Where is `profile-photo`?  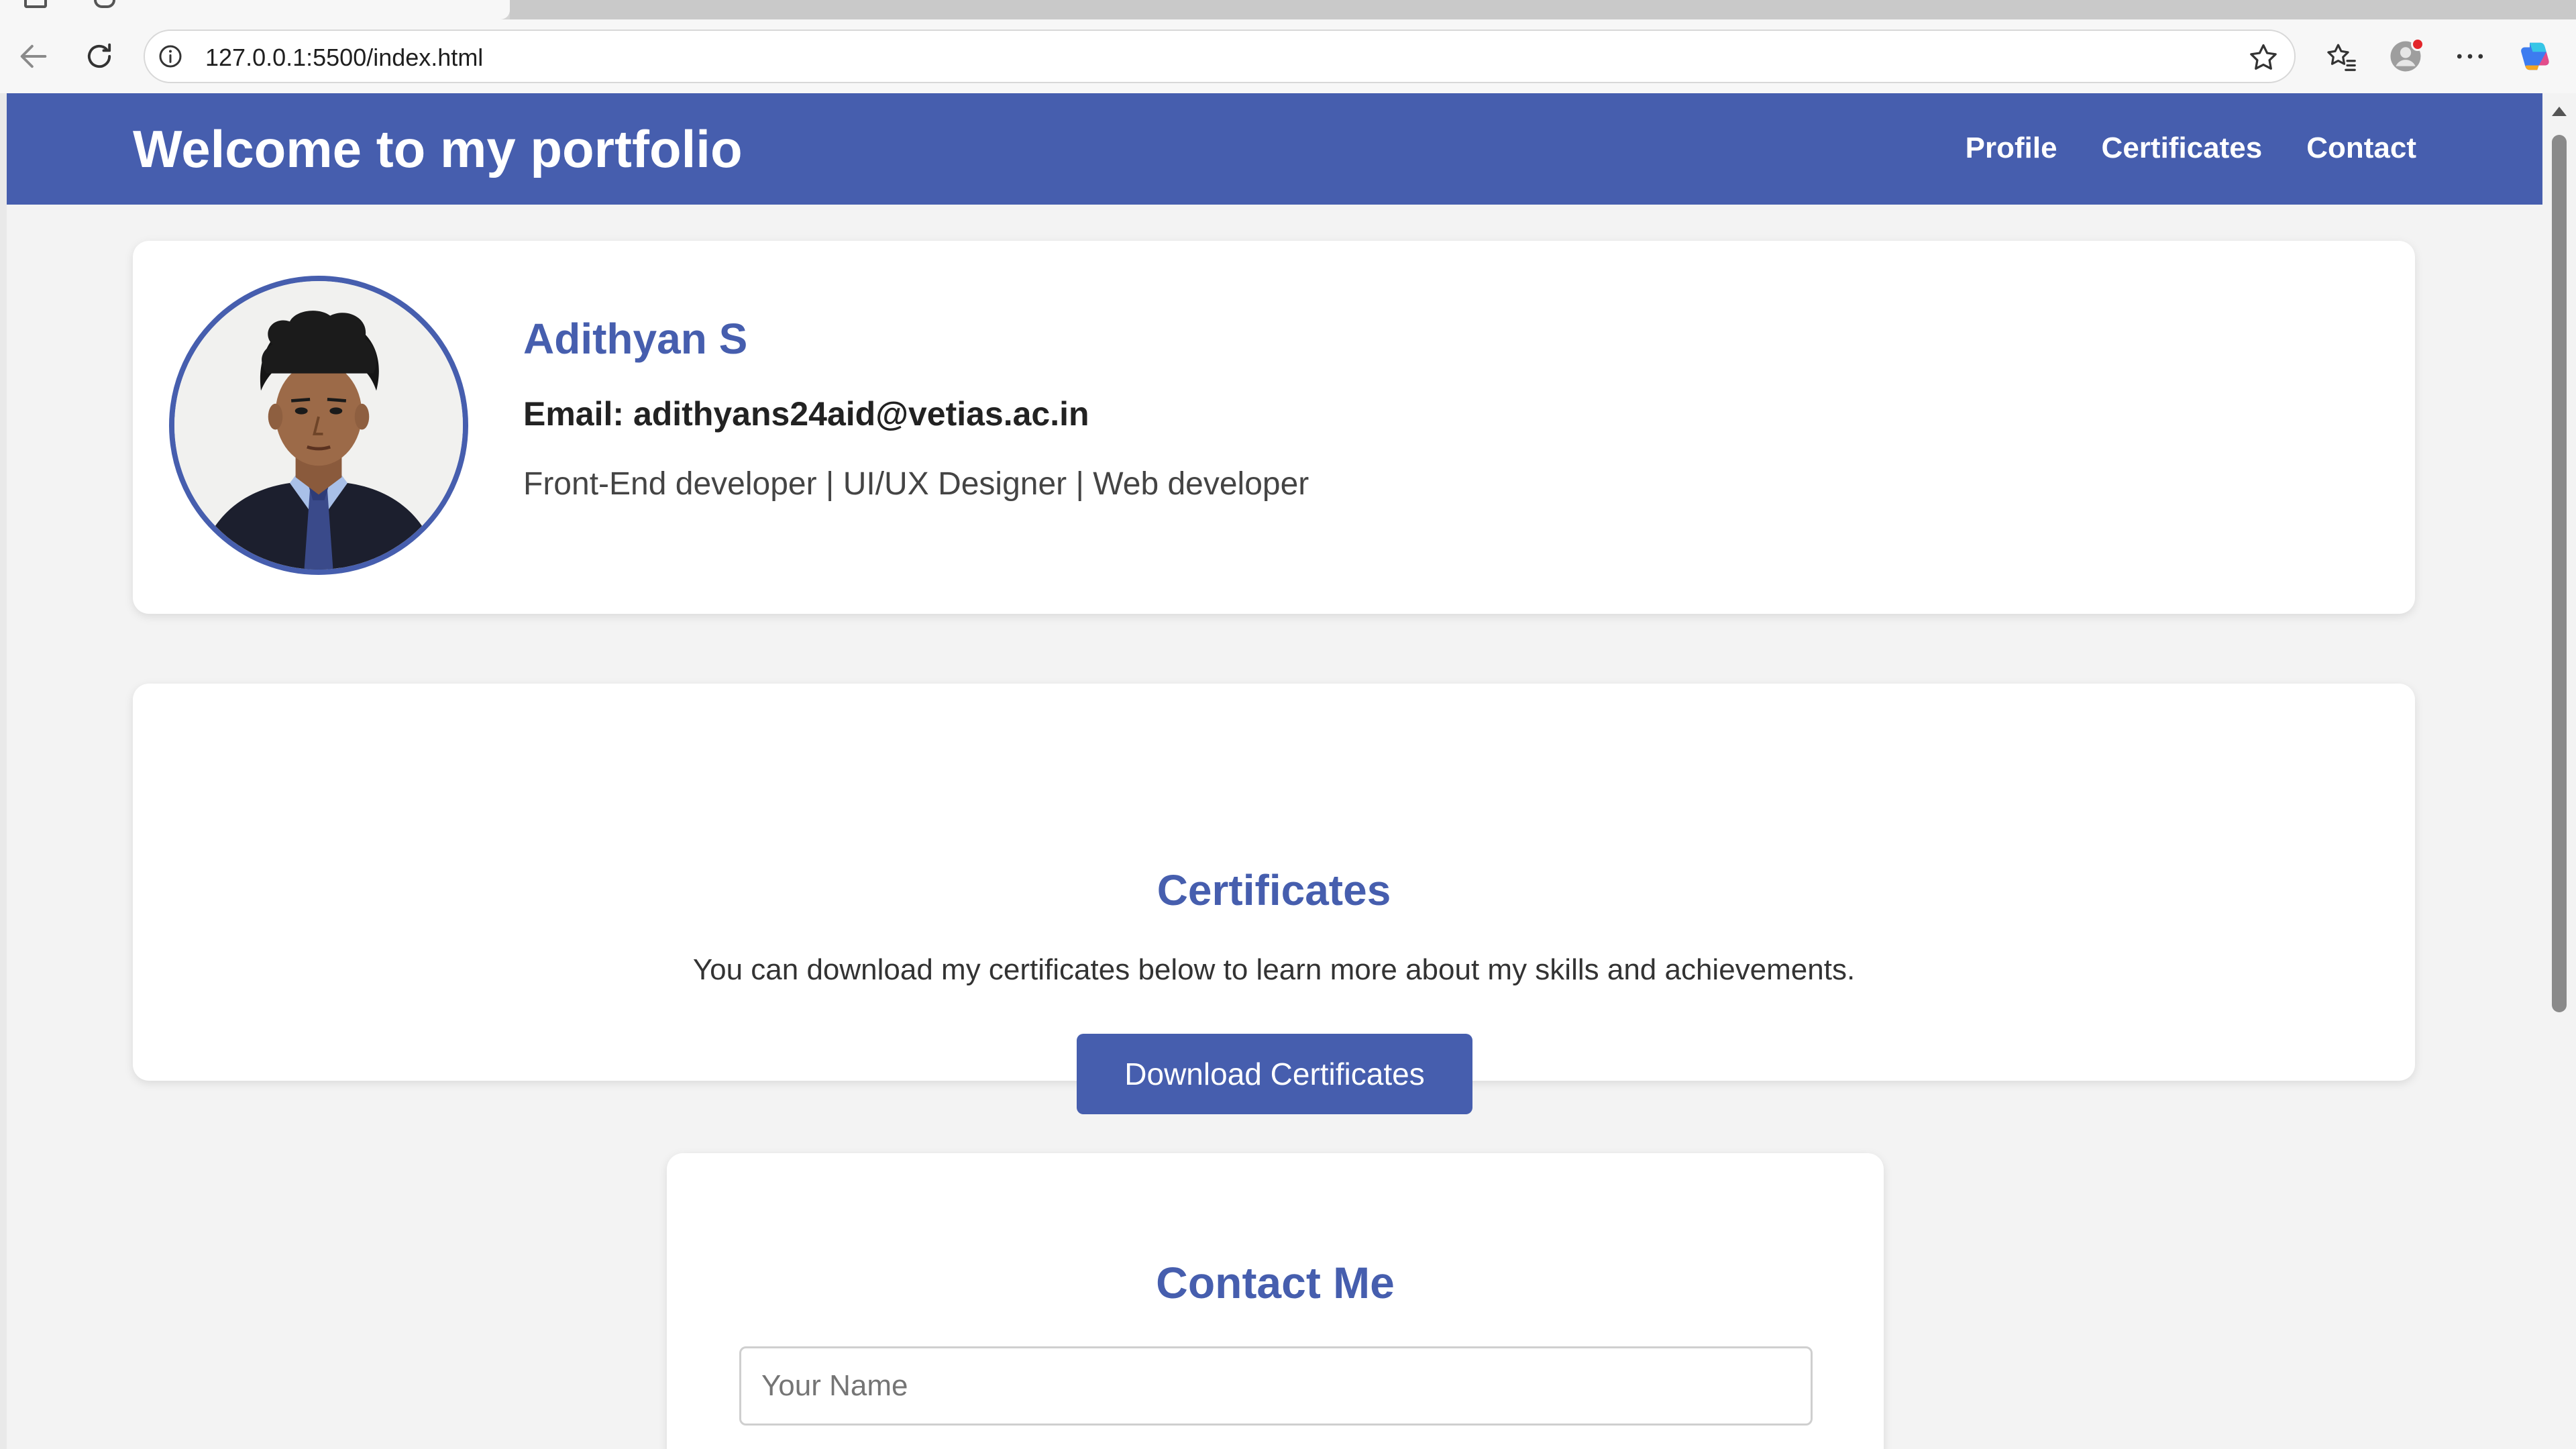 profile-photo is located at coordinates (318, 425).